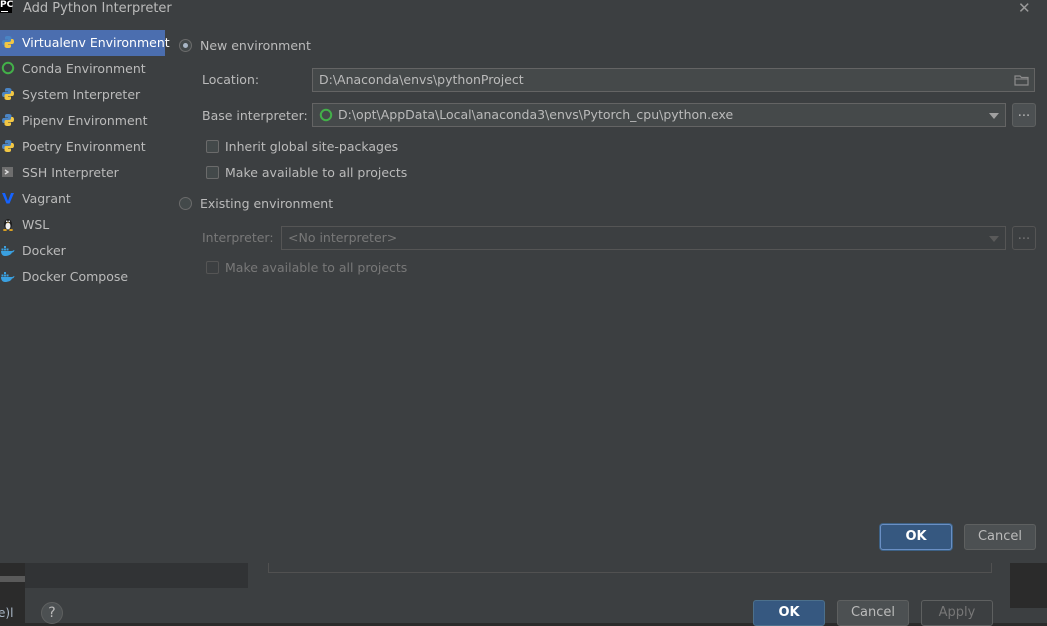 This screenshot has height=626, width=1047. What do you see at coordinates (6, 6) in the screenshot?
I see `pycharm-logo-icon: PC` at bounding box center [6, 6].